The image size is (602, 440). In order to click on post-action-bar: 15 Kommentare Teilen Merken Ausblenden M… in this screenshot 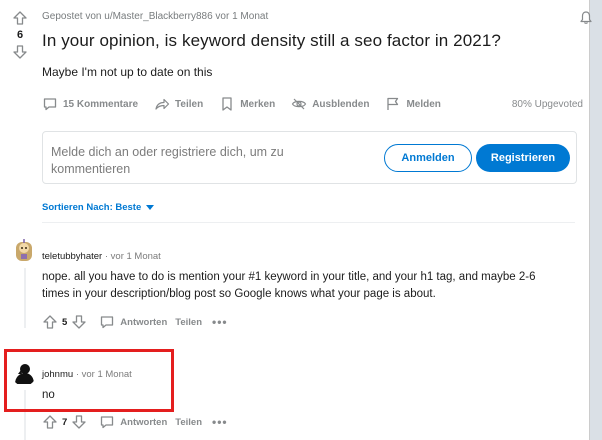, I will do `click(314, 104)`.